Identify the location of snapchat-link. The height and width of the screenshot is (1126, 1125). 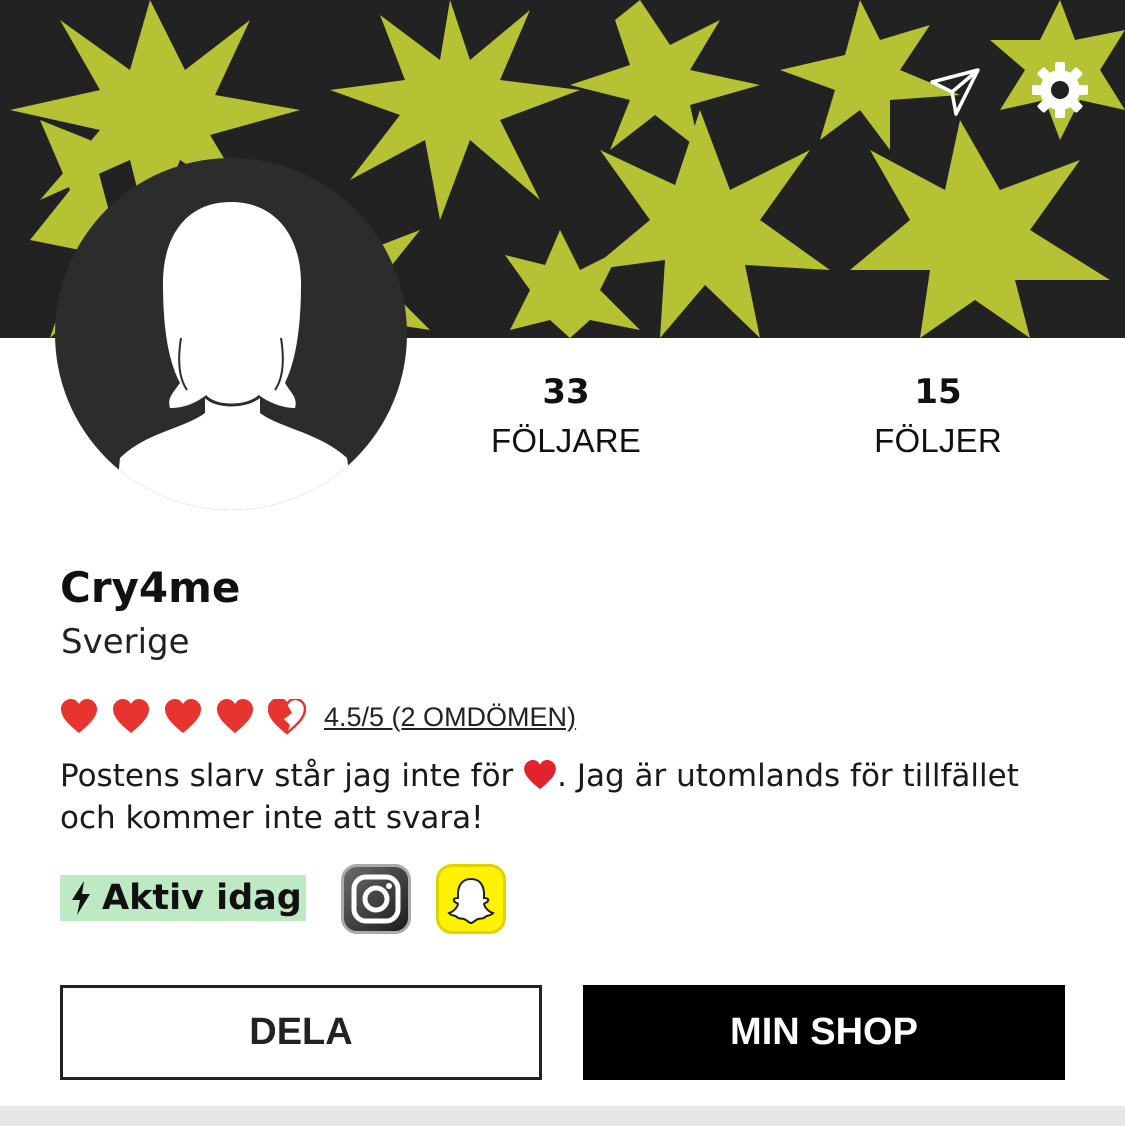
(471, 899).